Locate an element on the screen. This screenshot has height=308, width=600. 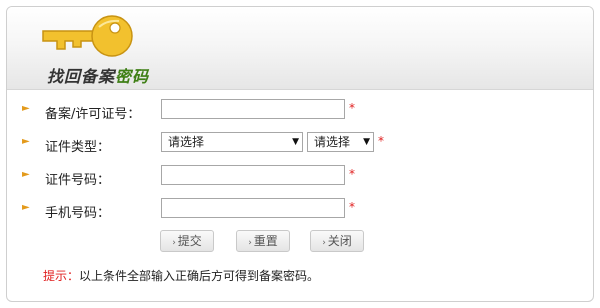
license-number-row: ► 备案/许可证号： * is located at coordinates (300, 111).